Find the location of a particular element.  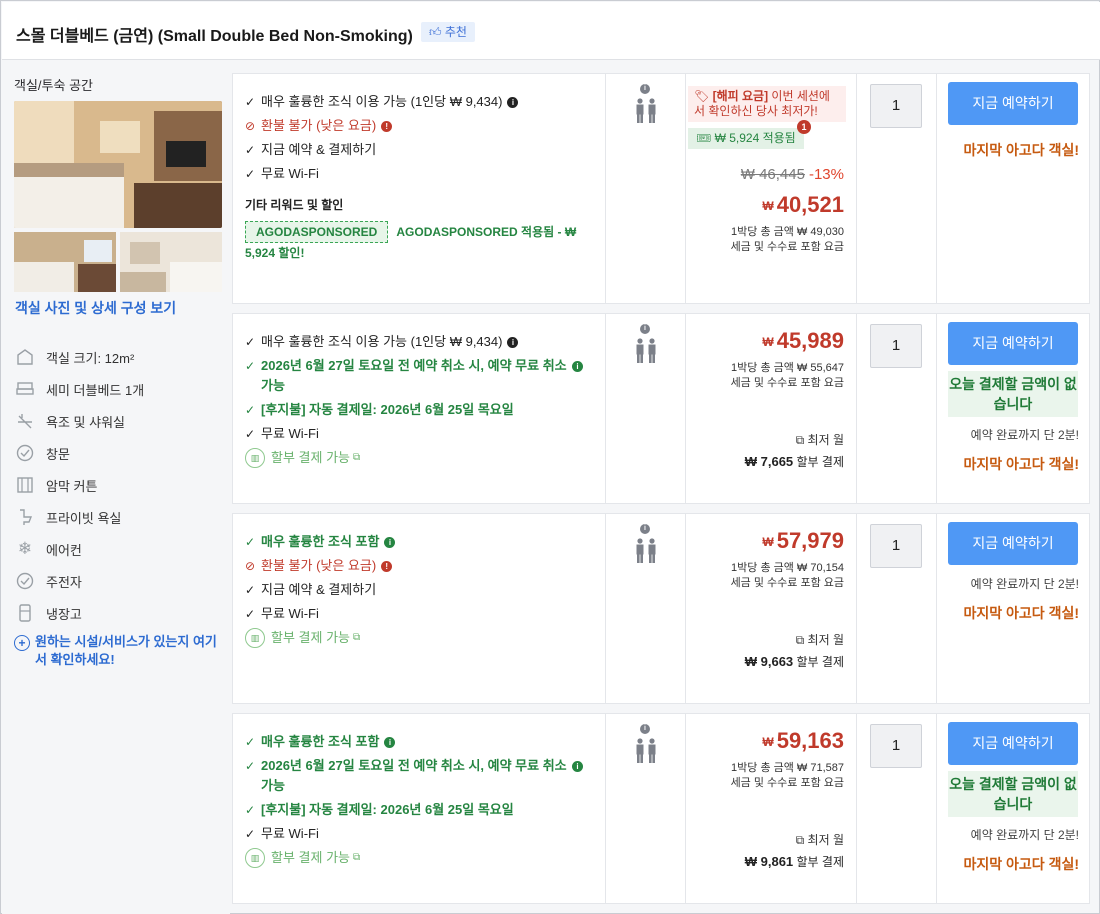

installment-suffix: 할부 결제 is located at coordinates (820, 462).